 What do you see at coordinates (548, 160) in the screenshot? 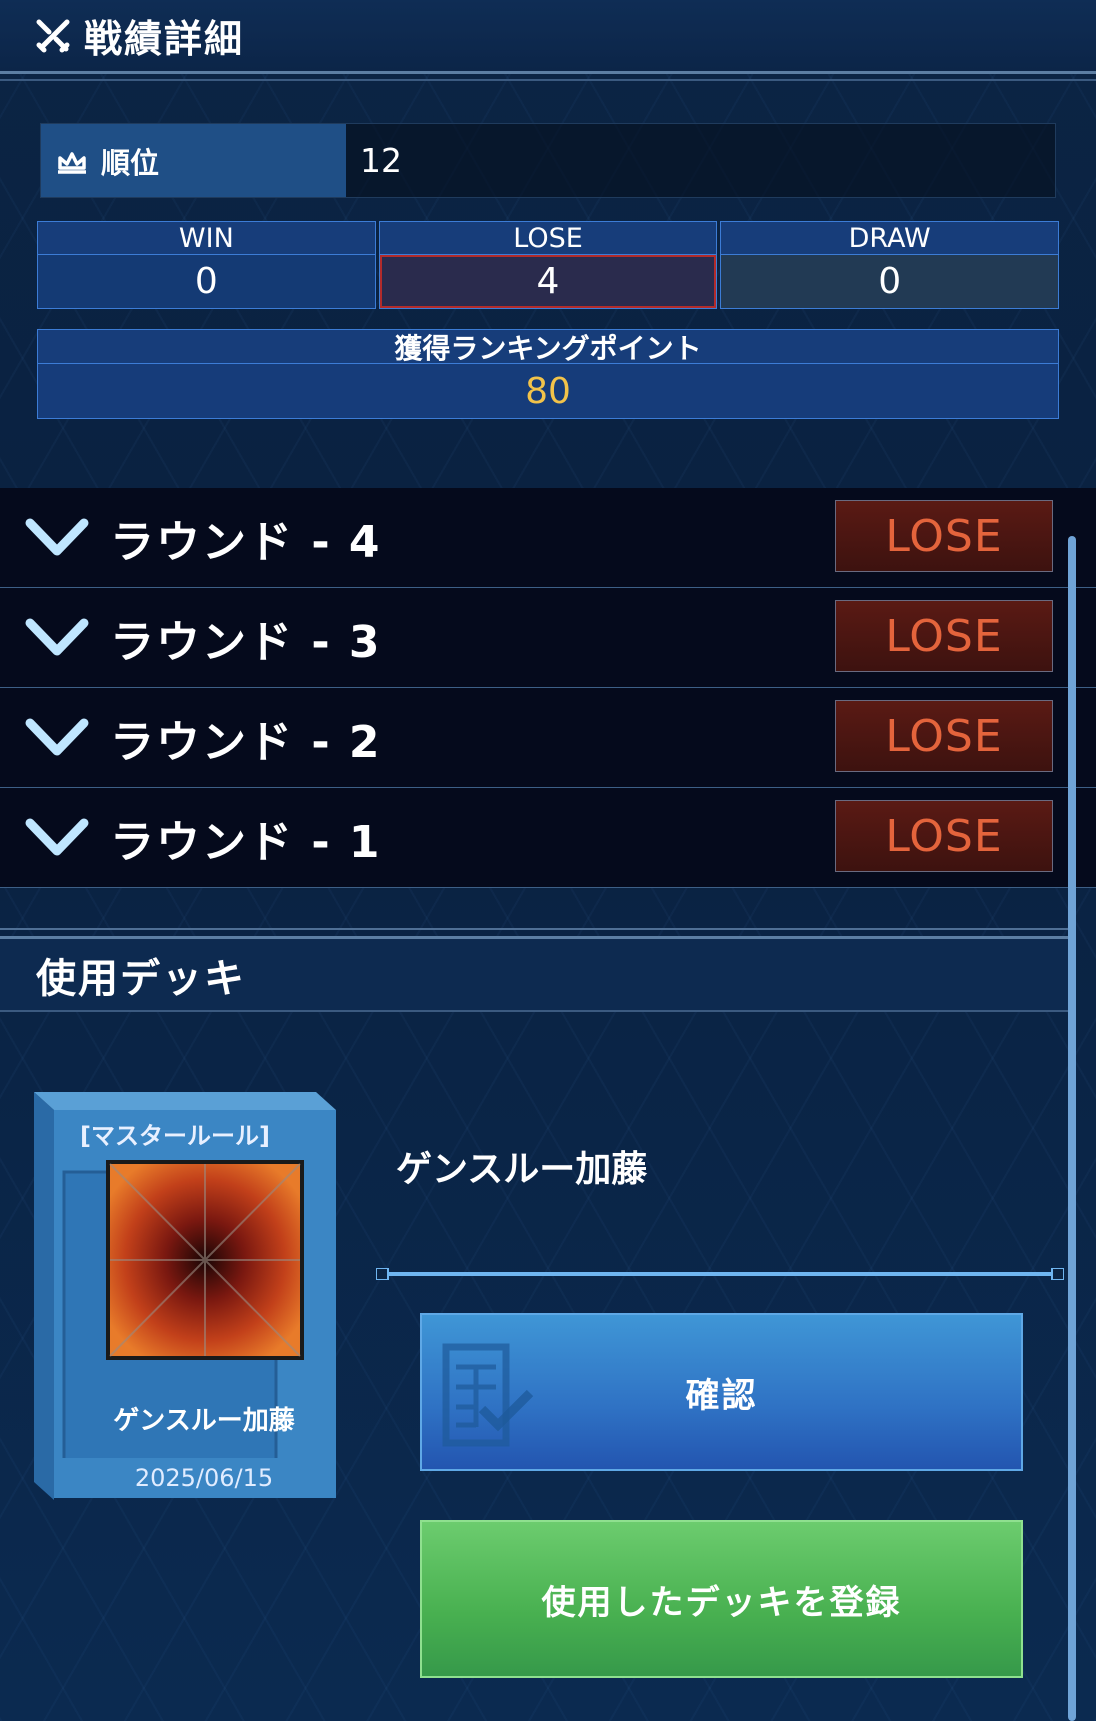
I see `rank-row: 順位 12` at bounding box center [548, 160].